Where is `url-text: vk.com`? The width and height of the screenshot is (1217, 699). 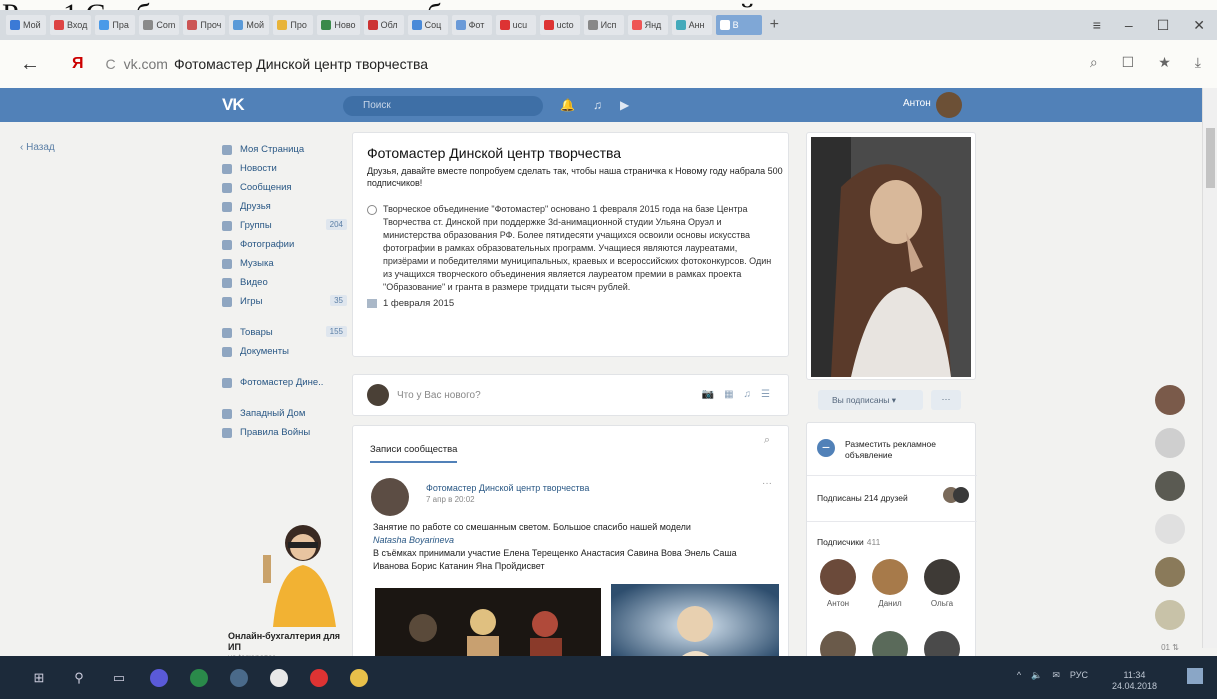 url-text: vk.com is located at coordinates (146, 64).